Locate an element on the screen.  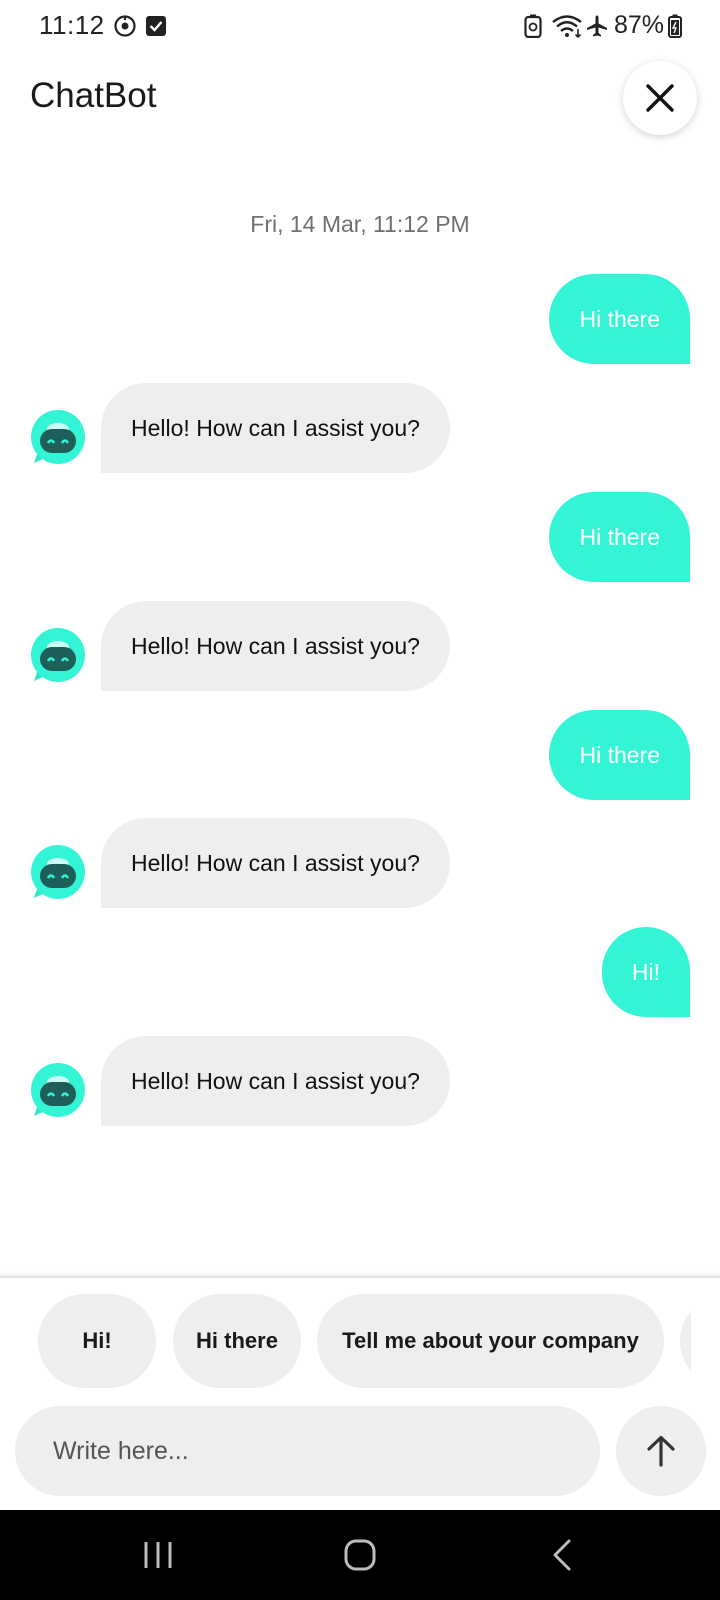
message-row-user: Hi! is located at coordinates (360, 972).